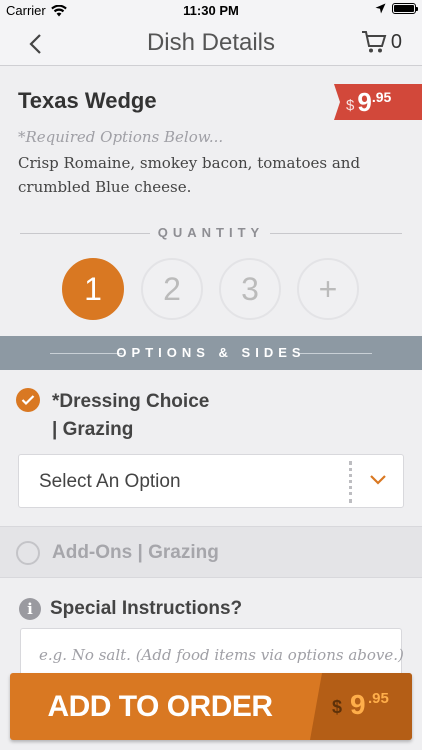 The image size is (422, 750). I want to click on quantity-option-1: 1, so click(93, 289).